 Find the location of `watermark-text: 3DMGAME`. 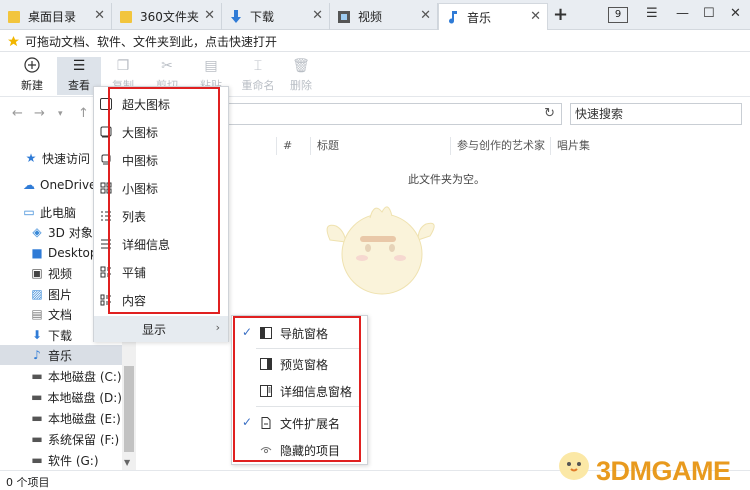

watermark-text: 3DMGAME is located at coordinates (663, 471).